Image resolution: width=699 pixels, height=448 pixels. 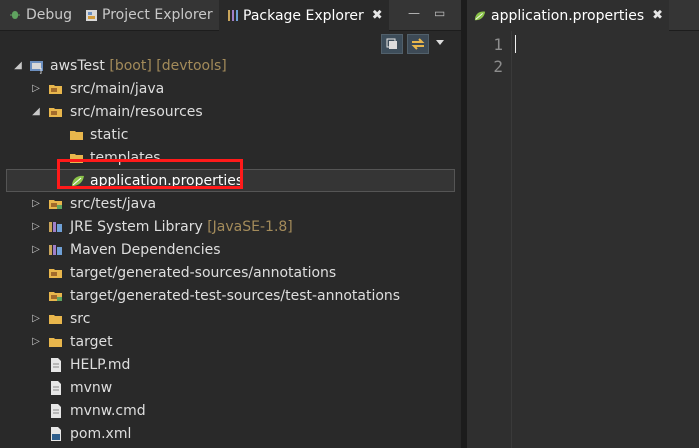 I want to click on line-number: 1, so click(x=498, y=44).